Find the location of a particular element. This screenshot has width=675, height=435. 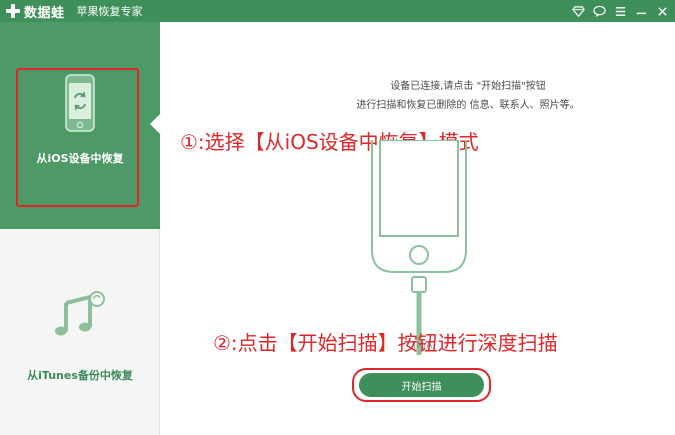

brand: 数据蛙 is located at coordinates (35, 11).